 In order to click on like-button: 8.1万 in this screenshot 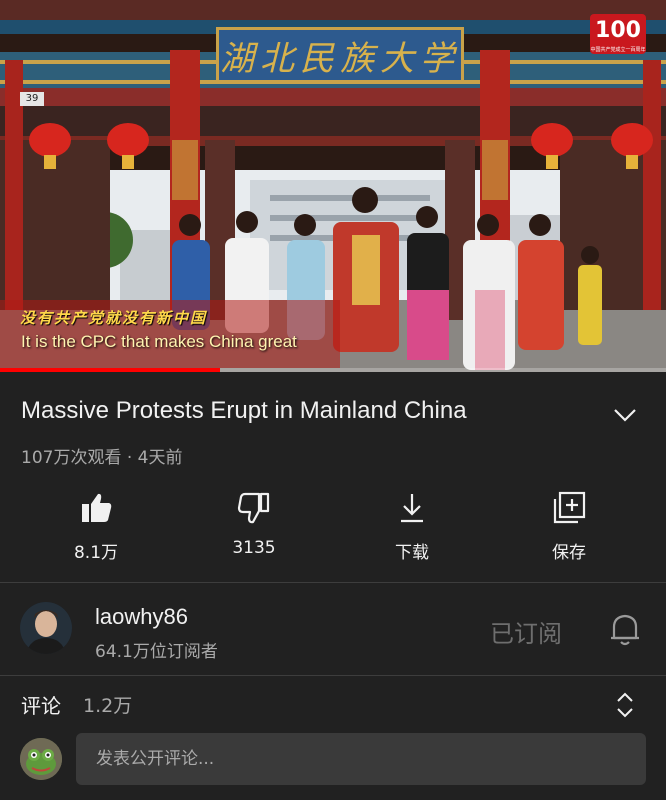, I will do `click(96, 526)`.